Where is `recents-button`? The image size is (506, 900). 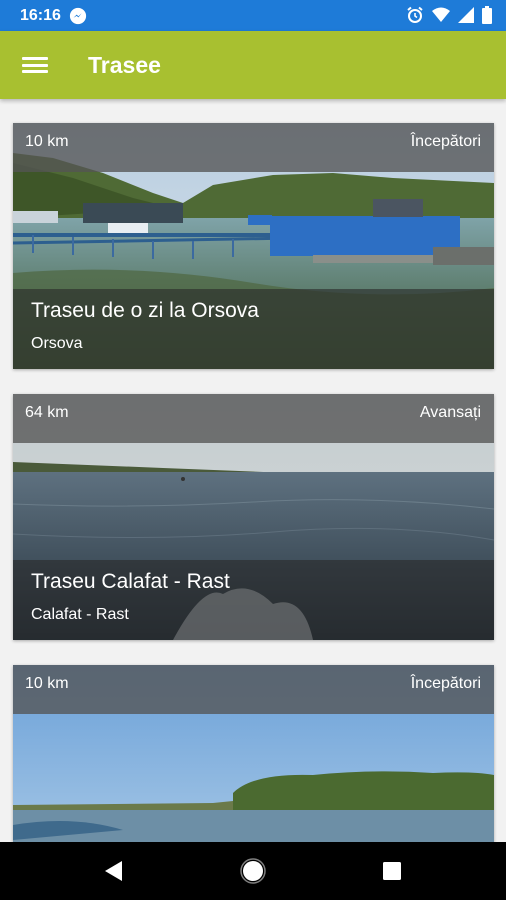 recents-button is located at coordinates (392, 871).